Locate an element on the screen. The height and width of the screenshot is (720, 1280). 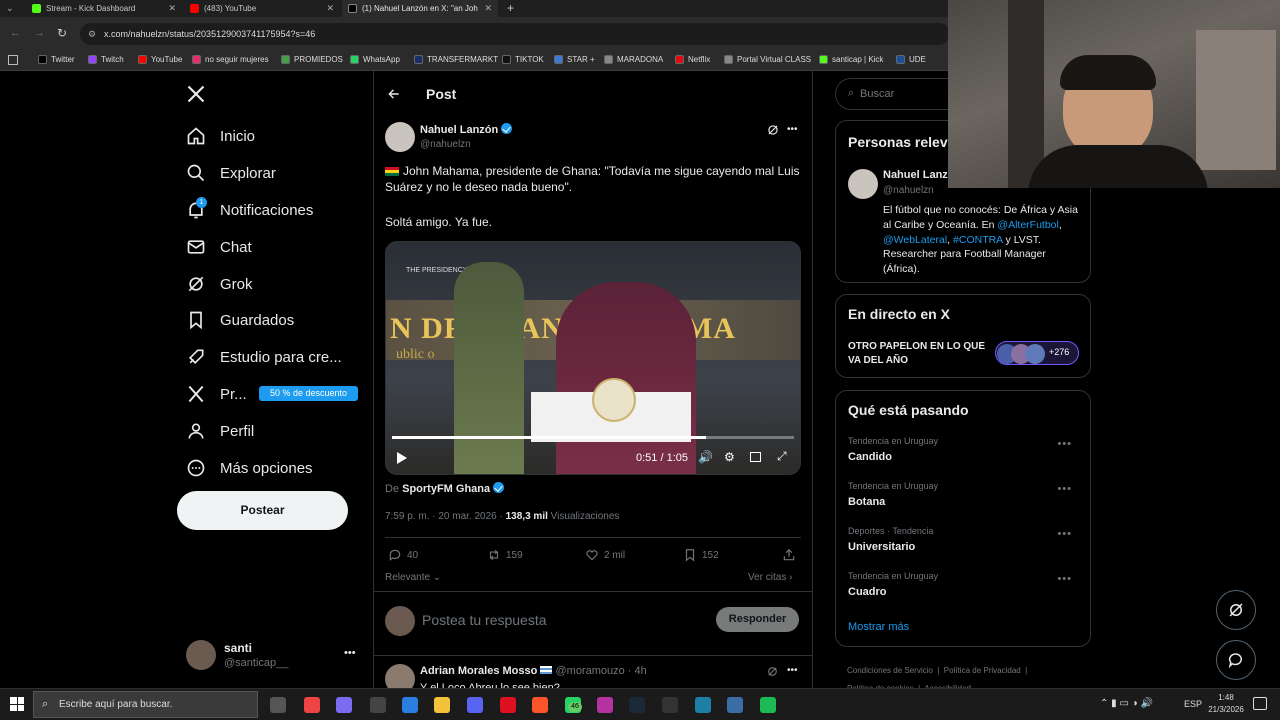
grok-float-button is located at coordinates (1236, 610).